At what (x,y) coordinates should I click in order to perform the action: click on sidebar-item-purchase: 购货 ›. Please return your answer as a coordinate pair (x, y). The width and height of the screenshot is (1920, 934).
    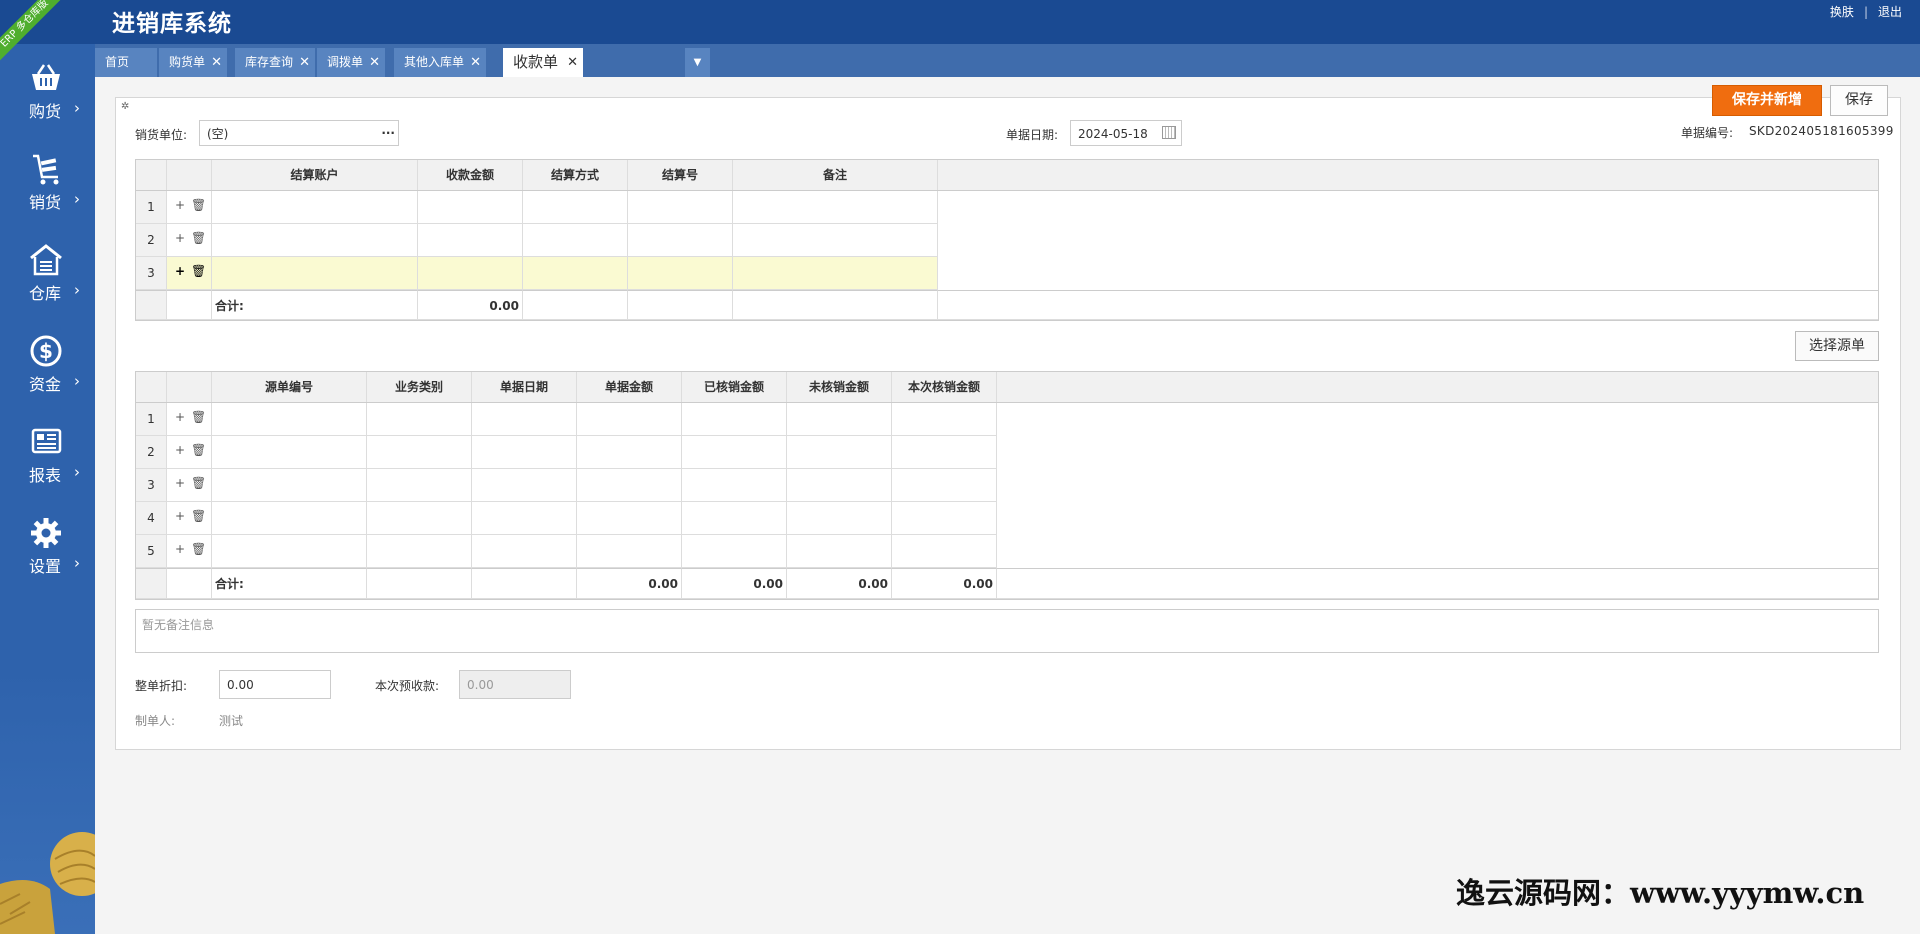
    Looking at the image, I should click on (47, 95).